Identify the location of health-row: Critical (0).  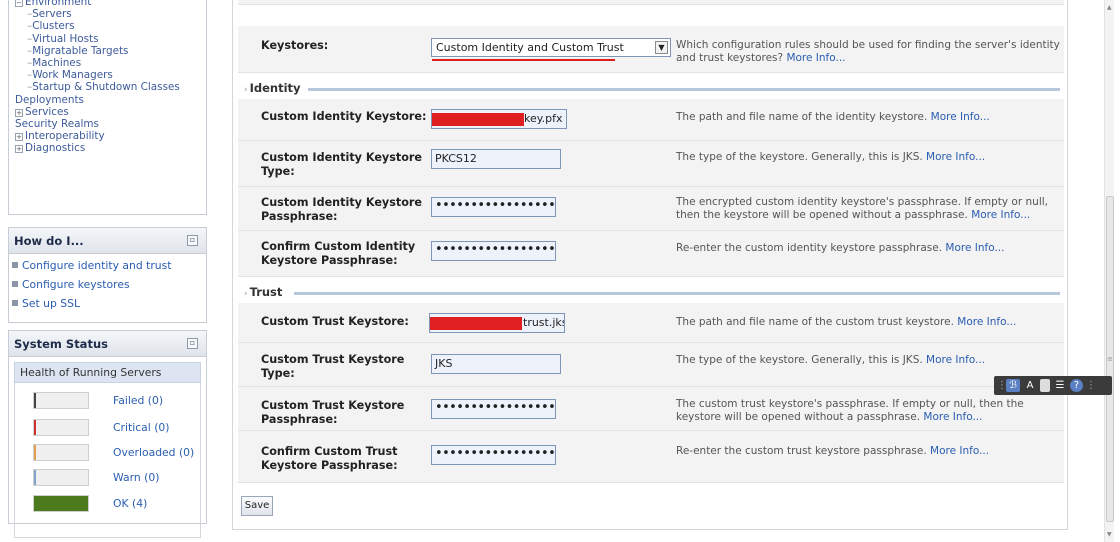
(110, 428).